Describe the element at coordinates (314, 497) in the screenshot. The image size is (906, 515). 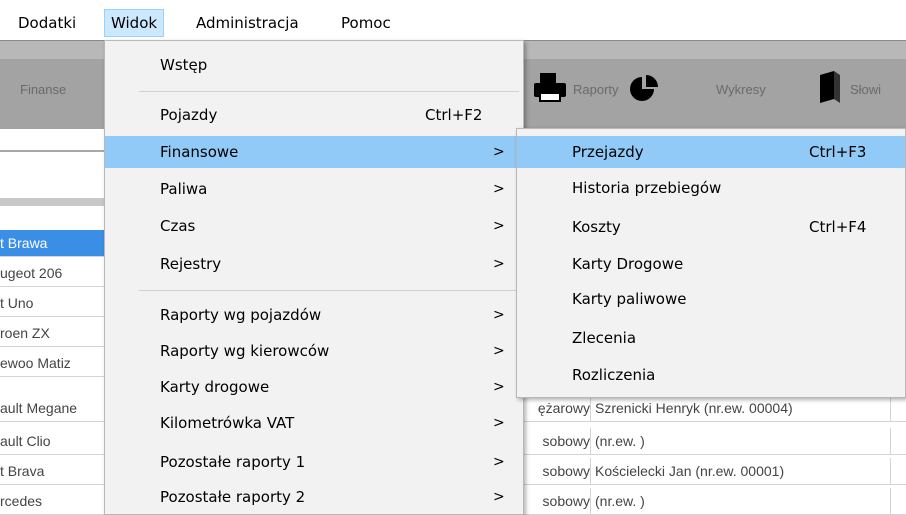
I see `menu-item-pozostale-2: Pozostałe raporty 2 >` at that location.